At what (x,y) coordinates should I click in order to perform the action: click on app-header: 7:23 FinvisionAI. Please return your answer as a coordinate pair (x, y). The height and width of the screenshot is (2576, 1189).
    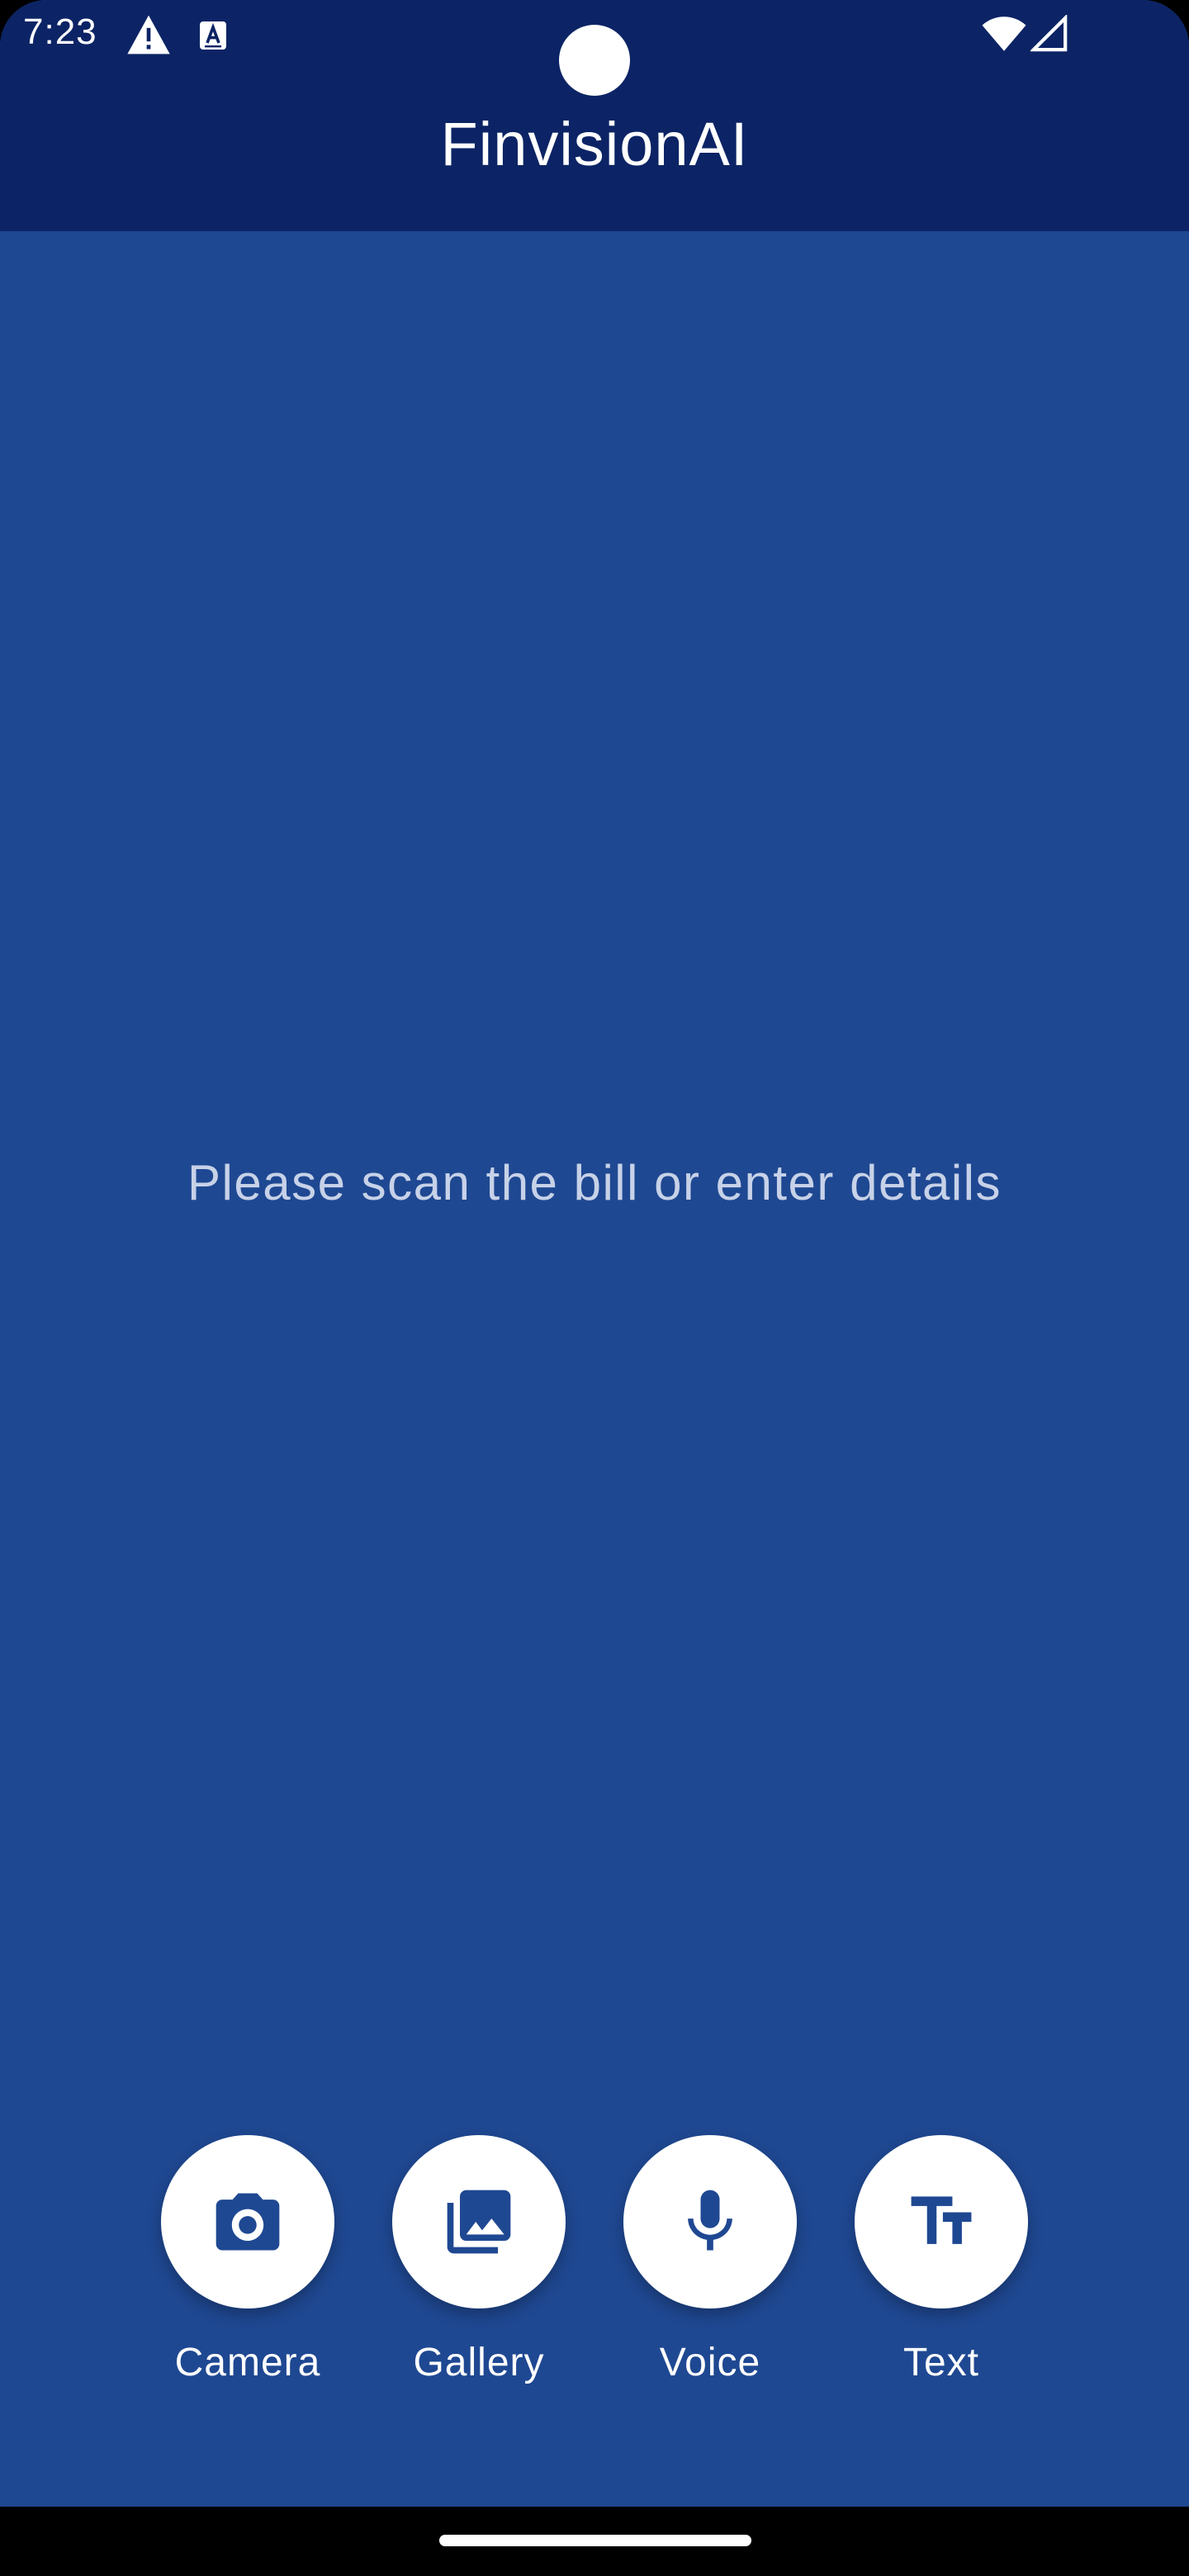
    Looking at the image, I should click on (594, 115).